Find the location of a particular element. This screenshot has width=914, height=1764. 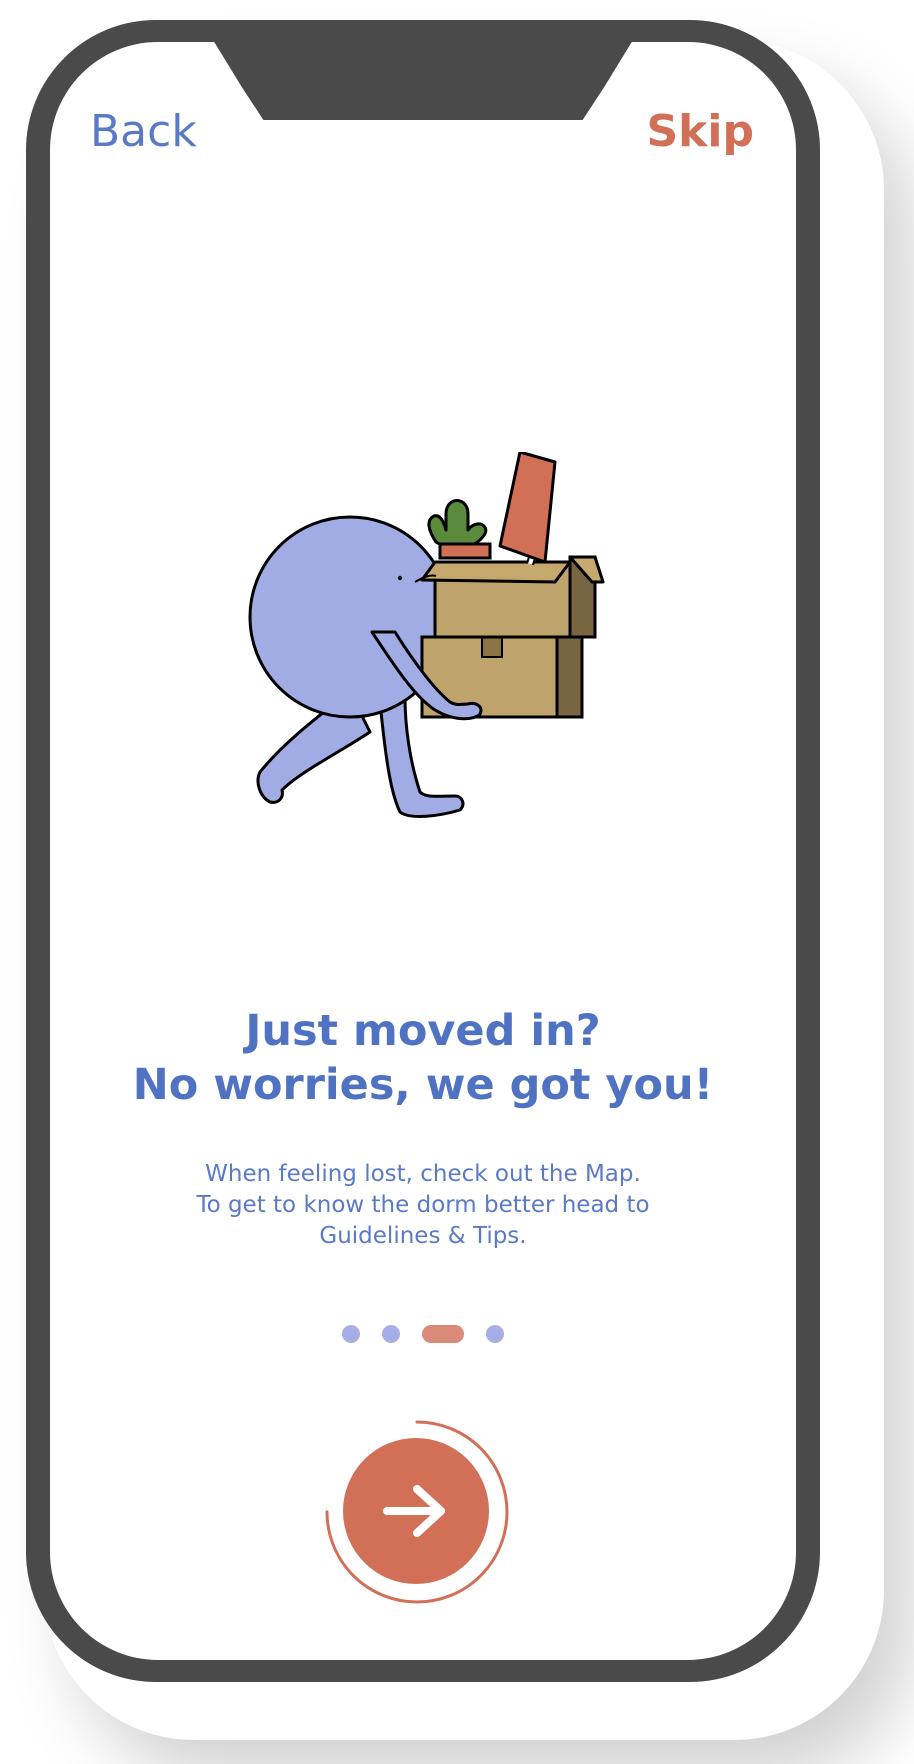

next-button-wrapper is located at coordinates (423, 1518).